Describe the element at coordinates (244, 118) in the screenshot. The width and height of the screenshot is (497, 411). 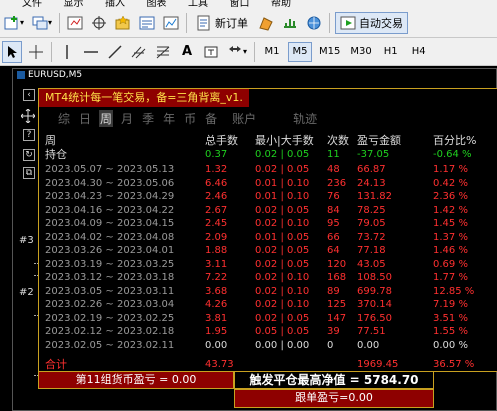
I see `tab-account: 账户` at that location.